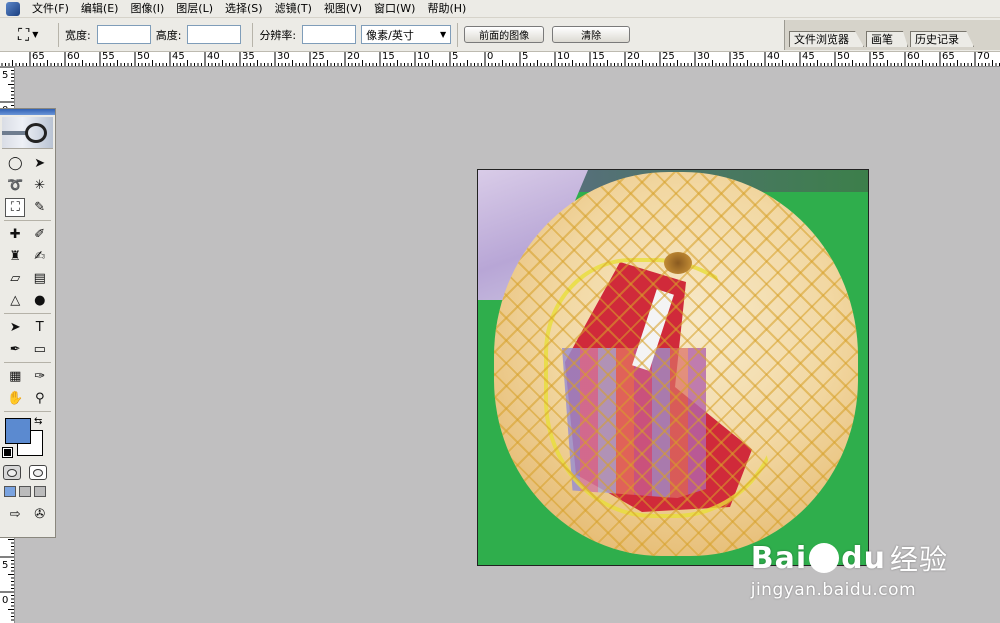  Describe the element at coordinates (40, 207) in the screenshot. I see `slice-tool-icon: ✎` at that location.